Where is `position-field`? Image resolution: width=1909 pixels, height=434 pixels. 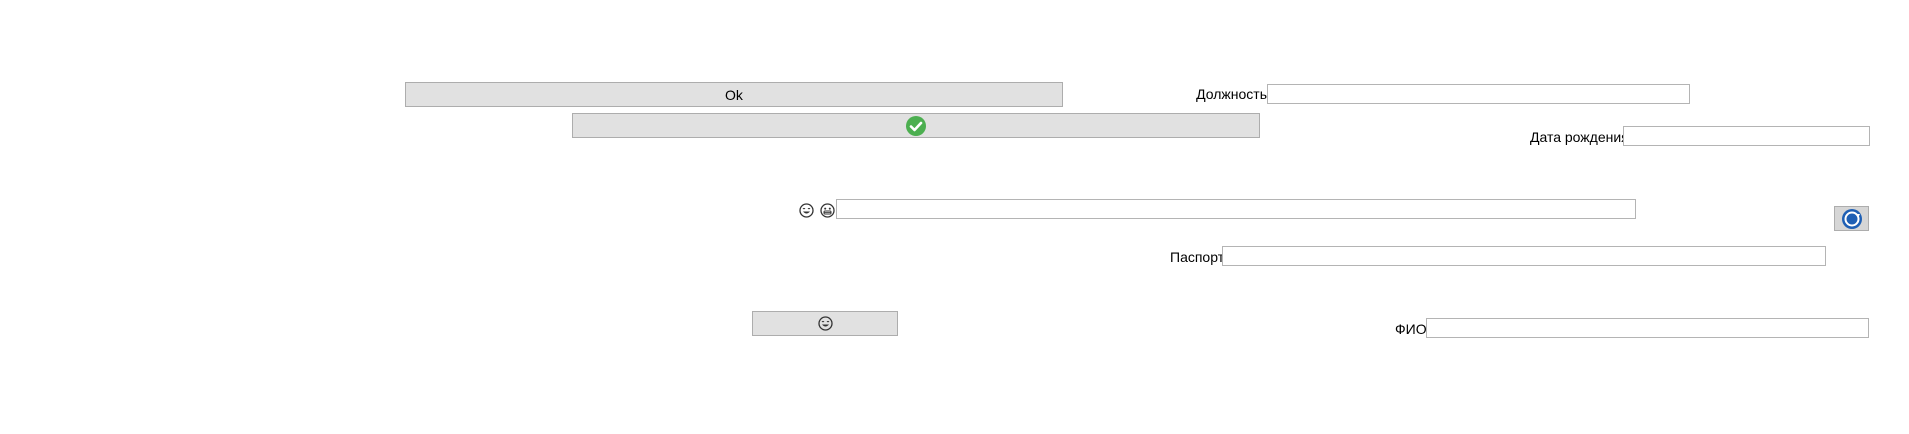
position-field is located at coordinates (1478, 94).